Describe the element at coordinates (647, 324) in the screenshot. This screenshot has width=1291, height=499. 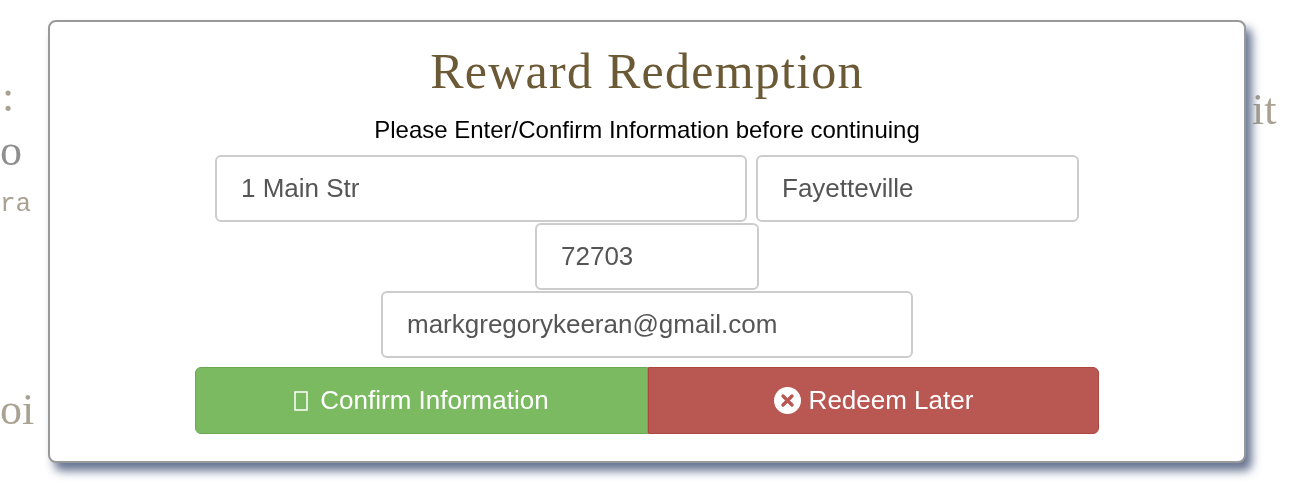
I see `input-field: markgregorykeeran@gmail.com` at that location.